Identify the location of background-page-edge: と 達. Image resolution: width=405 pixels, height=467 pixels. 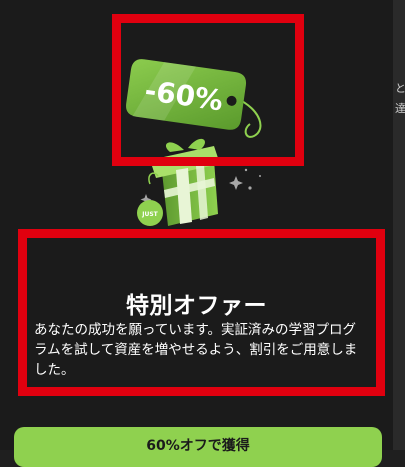
(399, 225).